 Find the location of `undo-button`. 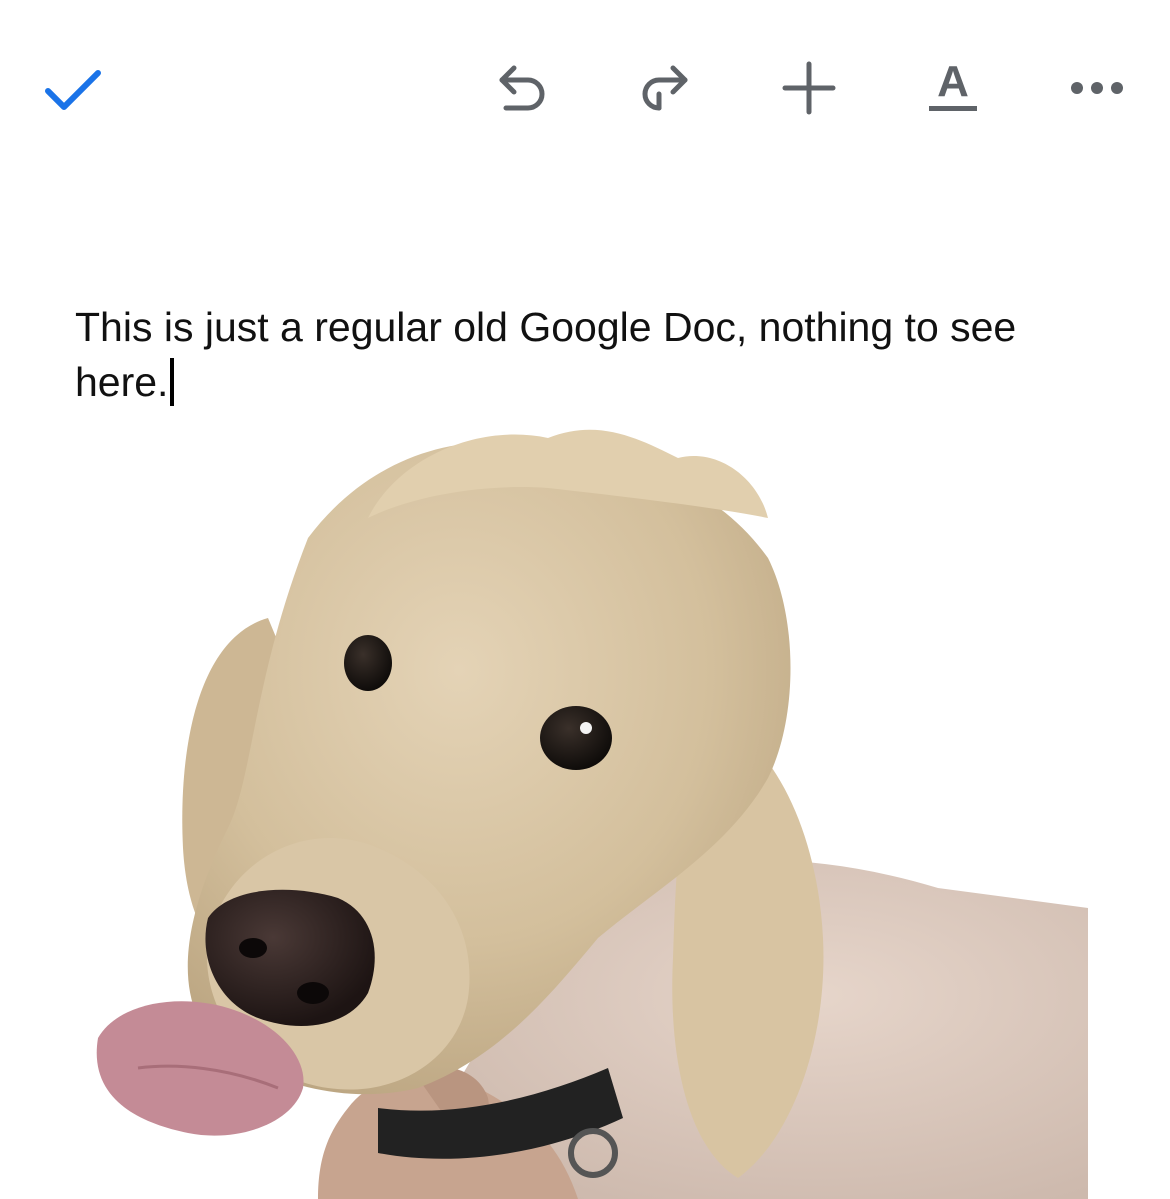

undo-button is located at coordinates (522, 88).